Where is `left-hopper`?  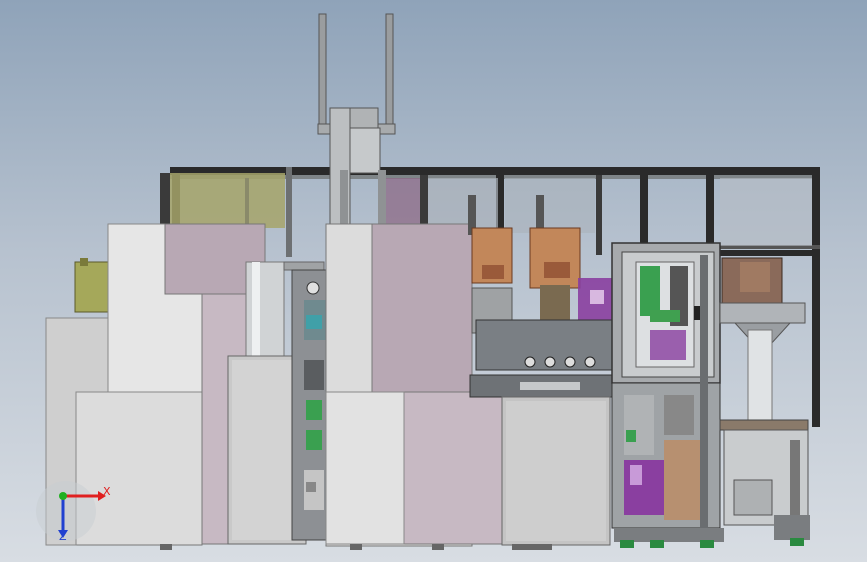 left-hopper is located at coordinates (92, 285).